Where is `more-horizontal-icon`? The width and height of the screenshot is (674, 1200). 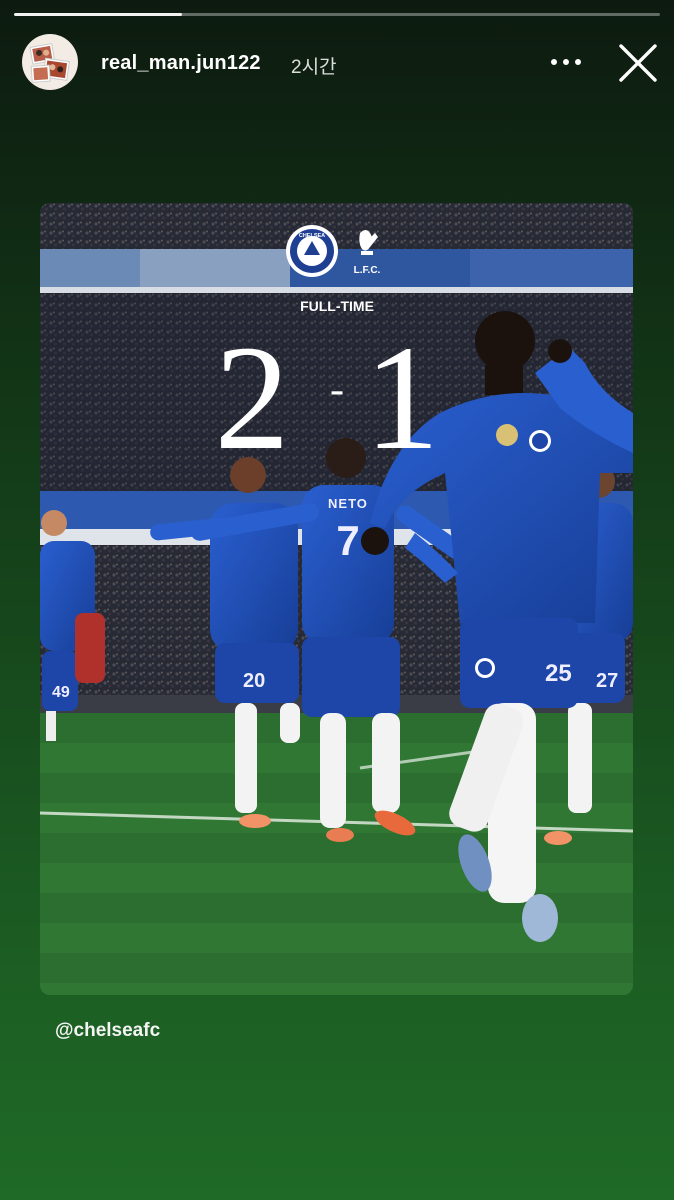 more-horizontal-icon is located at coordinates (566, 62).